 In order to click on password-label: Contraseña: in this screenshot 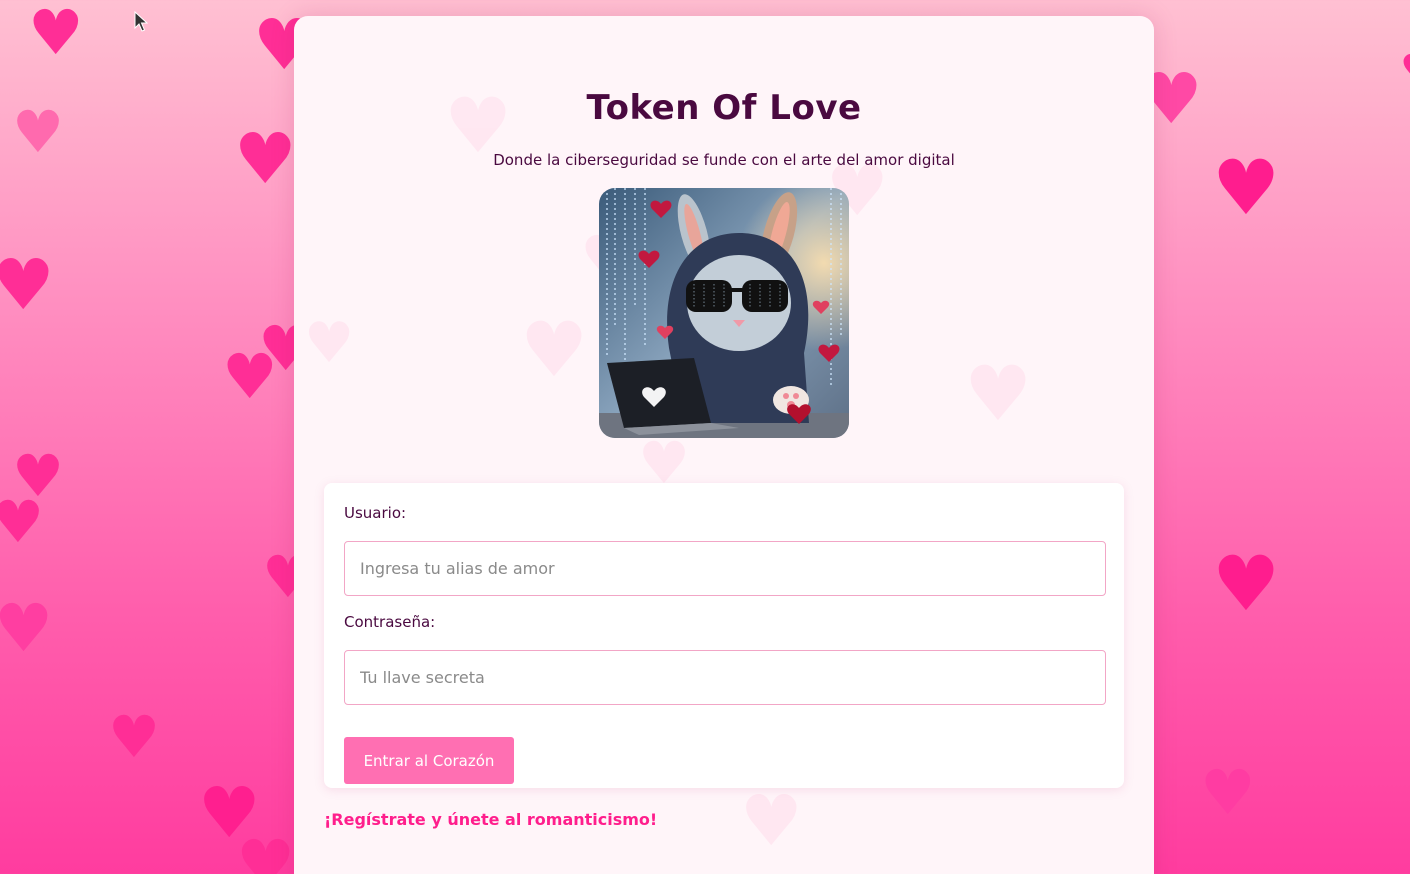, I will do `click(390, 622)`.